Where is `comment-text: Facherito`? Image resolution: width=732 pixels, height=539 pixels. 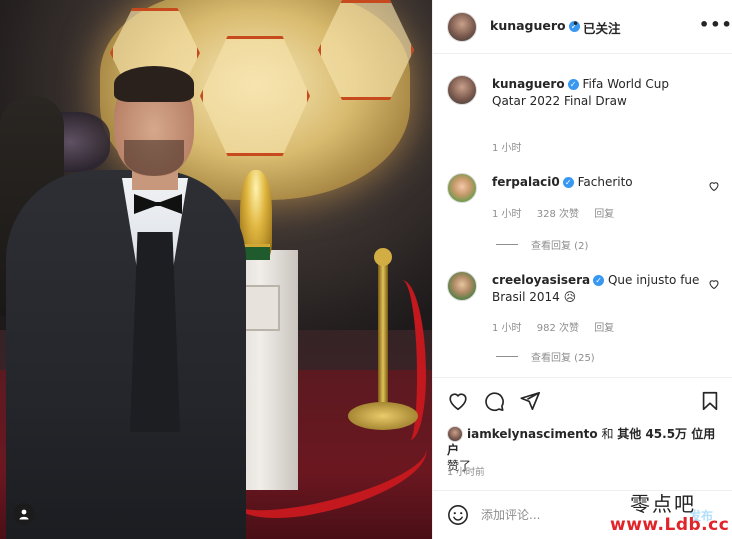 comment-text: Facherito is located at coordinates (605, 182).